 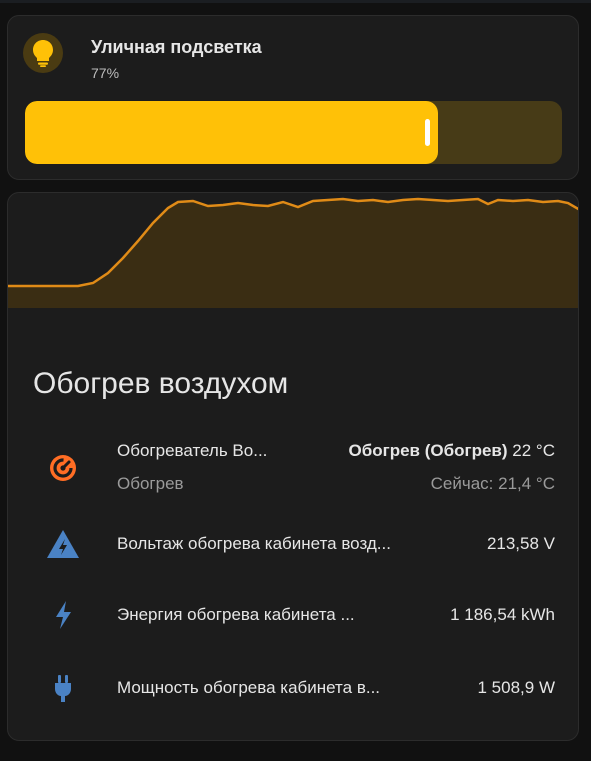 What do you see at coordinates (427, 132) in the screenshot?
I see `brightness-slider-handle` at bounding box center [427, 132].